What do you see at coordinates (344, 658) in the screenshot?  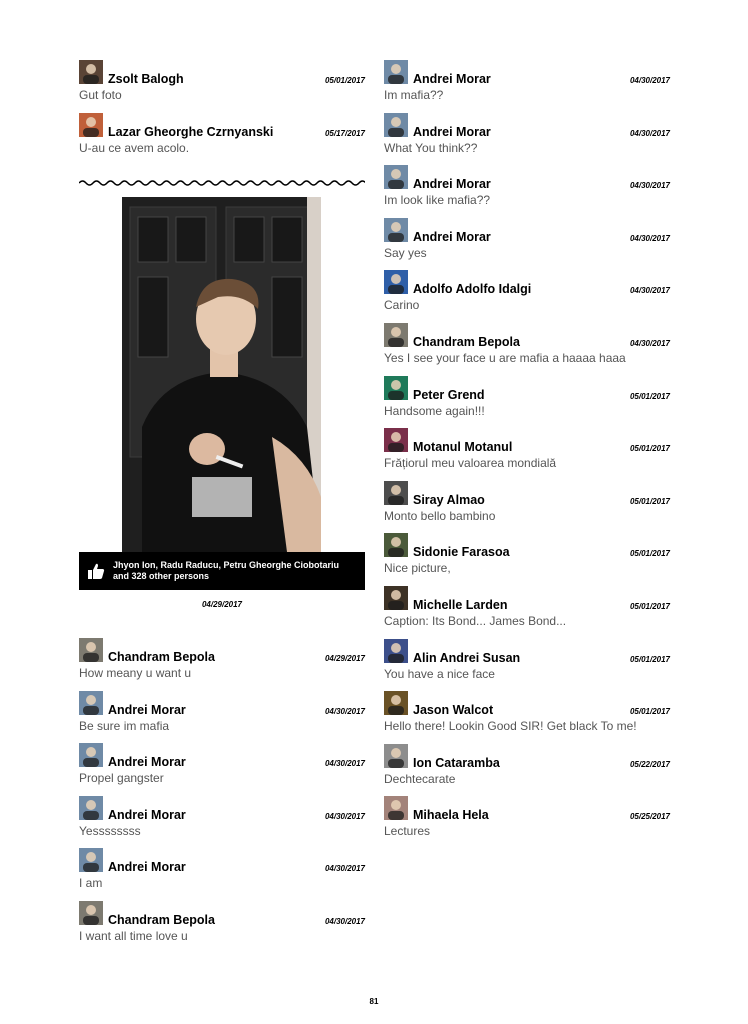 I see `comment-date: 04/29/2017` at bounding box center [344, 658].